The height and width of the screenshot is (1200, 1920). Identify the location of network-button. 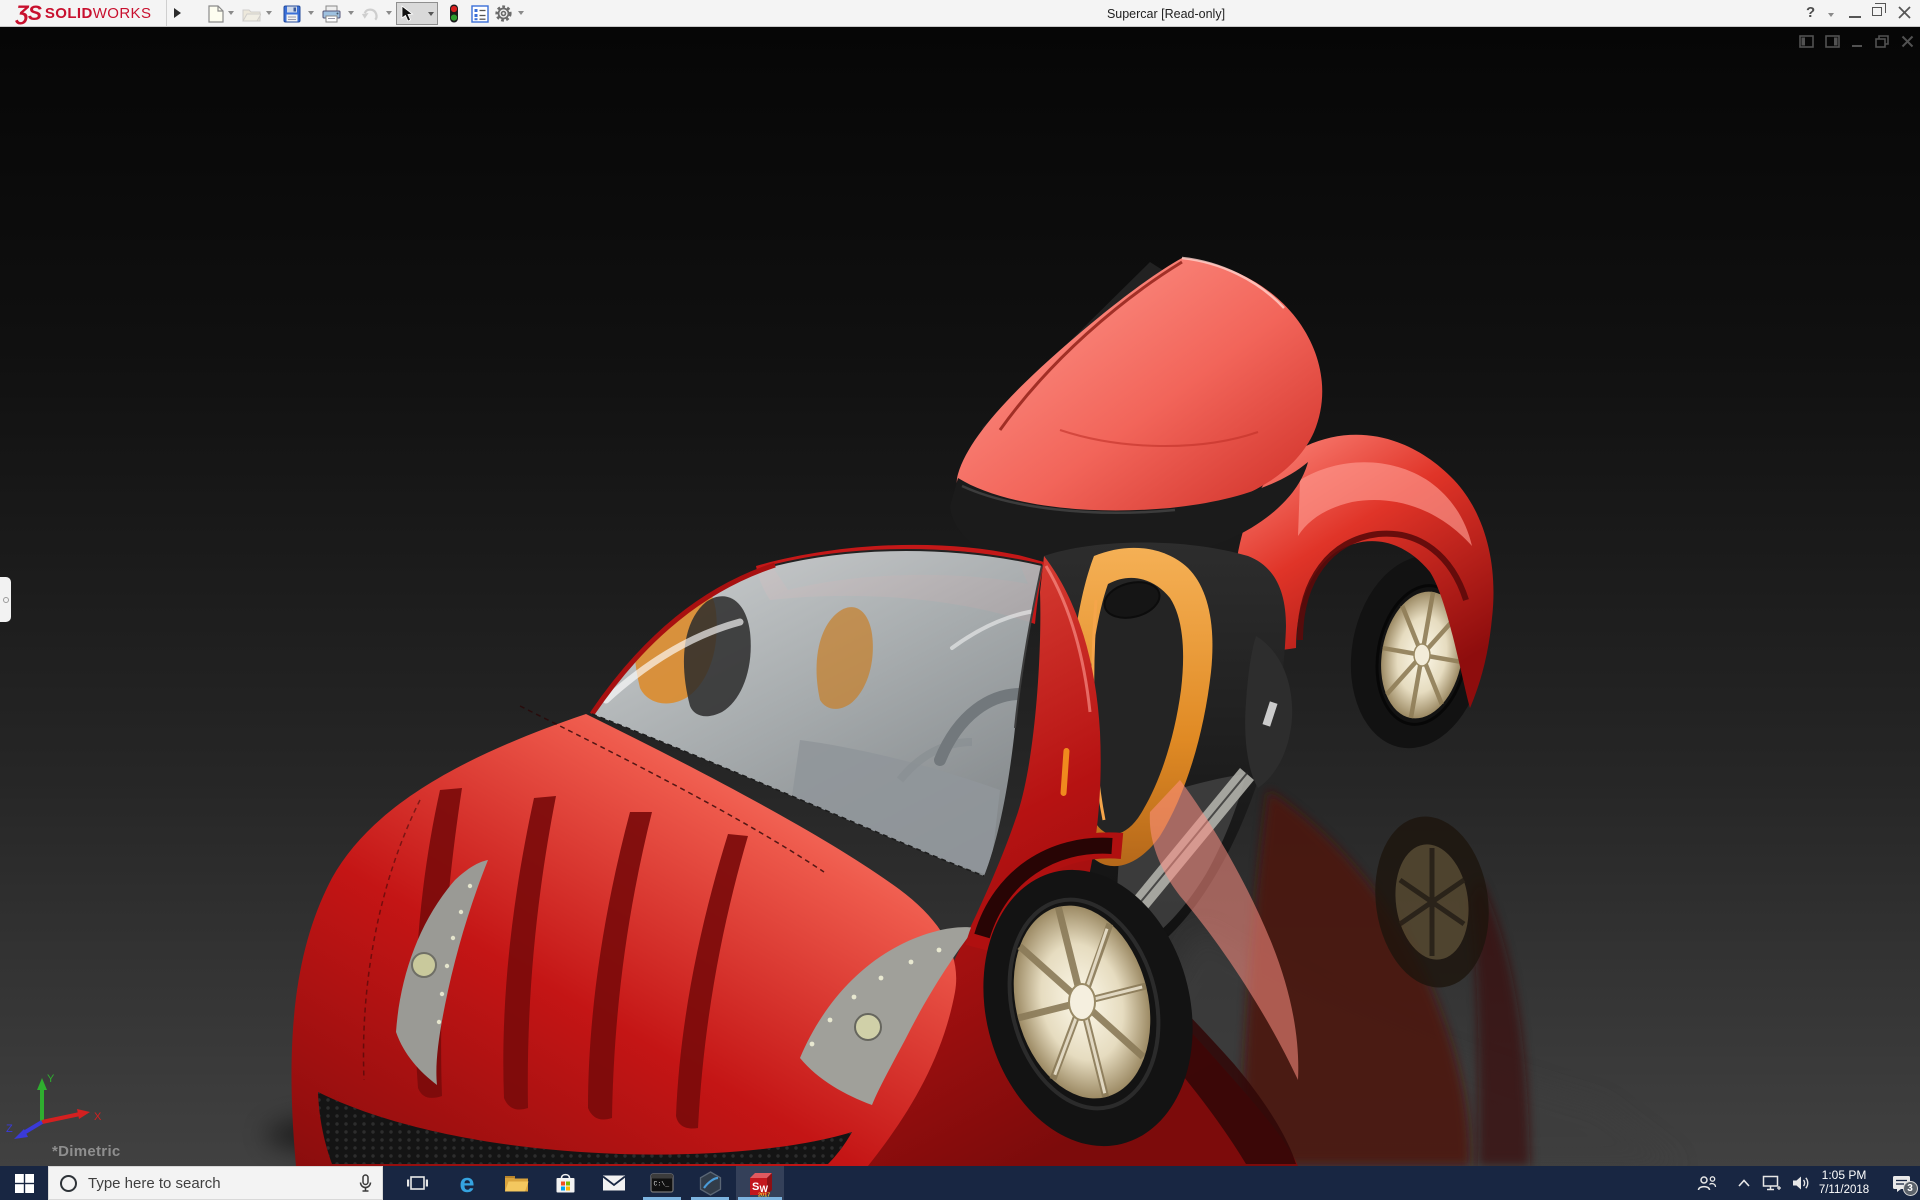
(1771, 1183).